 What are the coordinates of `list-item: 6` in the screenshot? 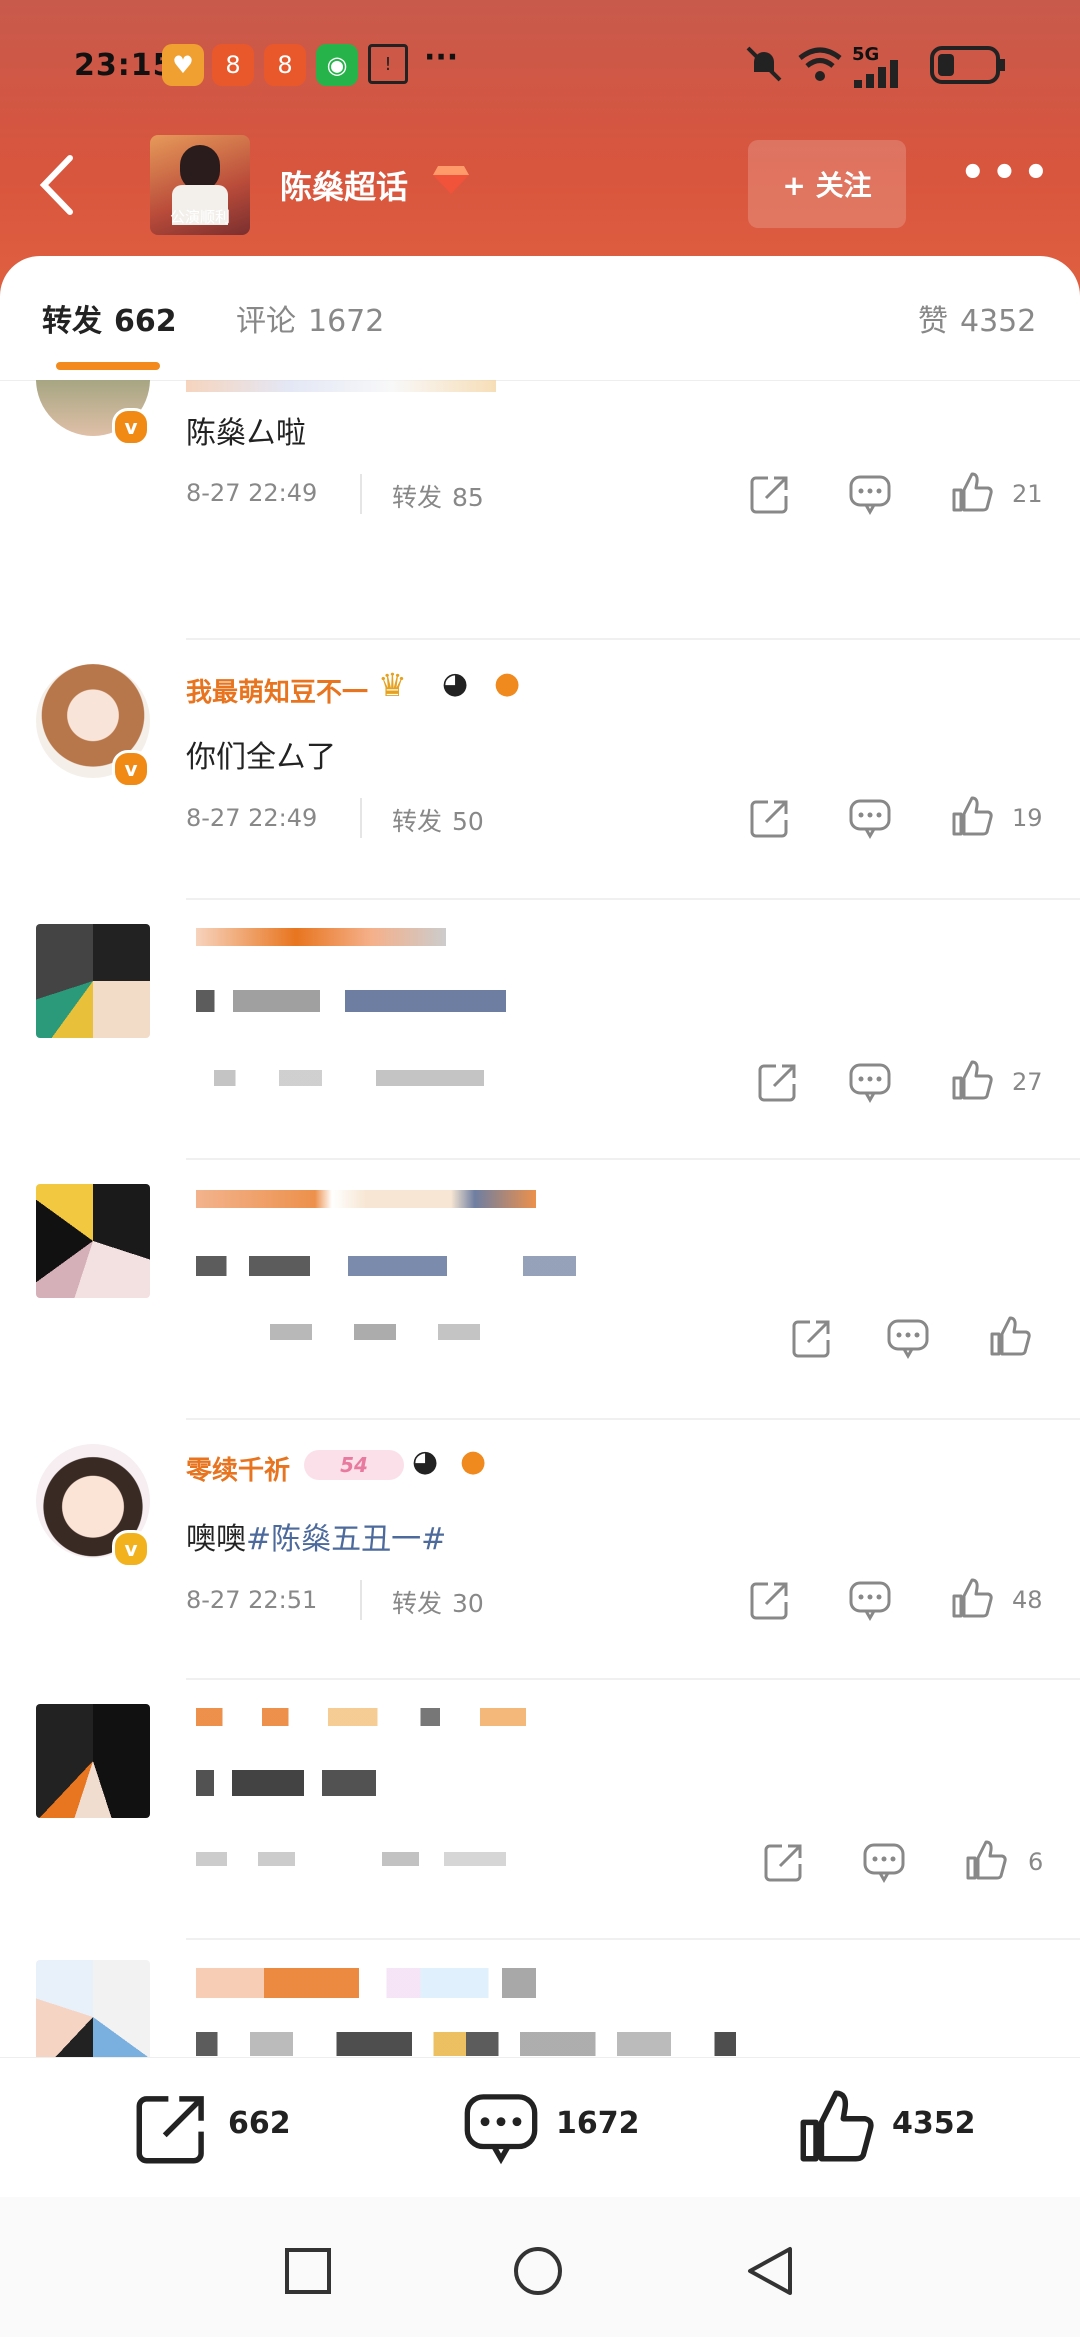 It's located at (540, 1810).